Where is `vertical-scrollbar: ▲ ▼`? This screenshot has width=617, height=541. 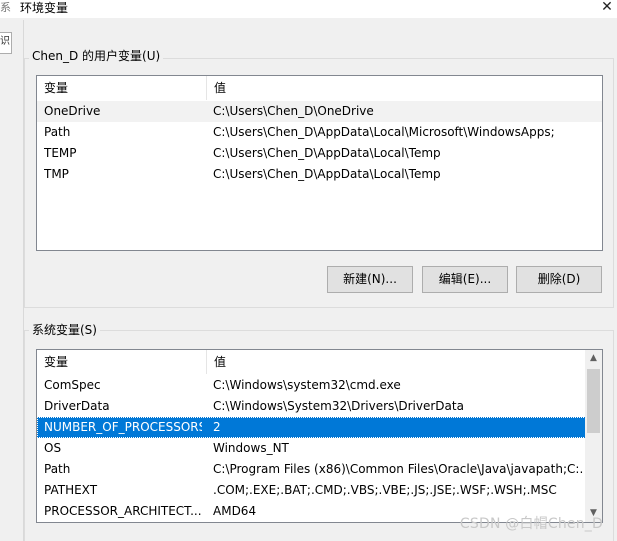
vertical-scrollbar: ▲ ▼ is located at coordinates (593, 436).